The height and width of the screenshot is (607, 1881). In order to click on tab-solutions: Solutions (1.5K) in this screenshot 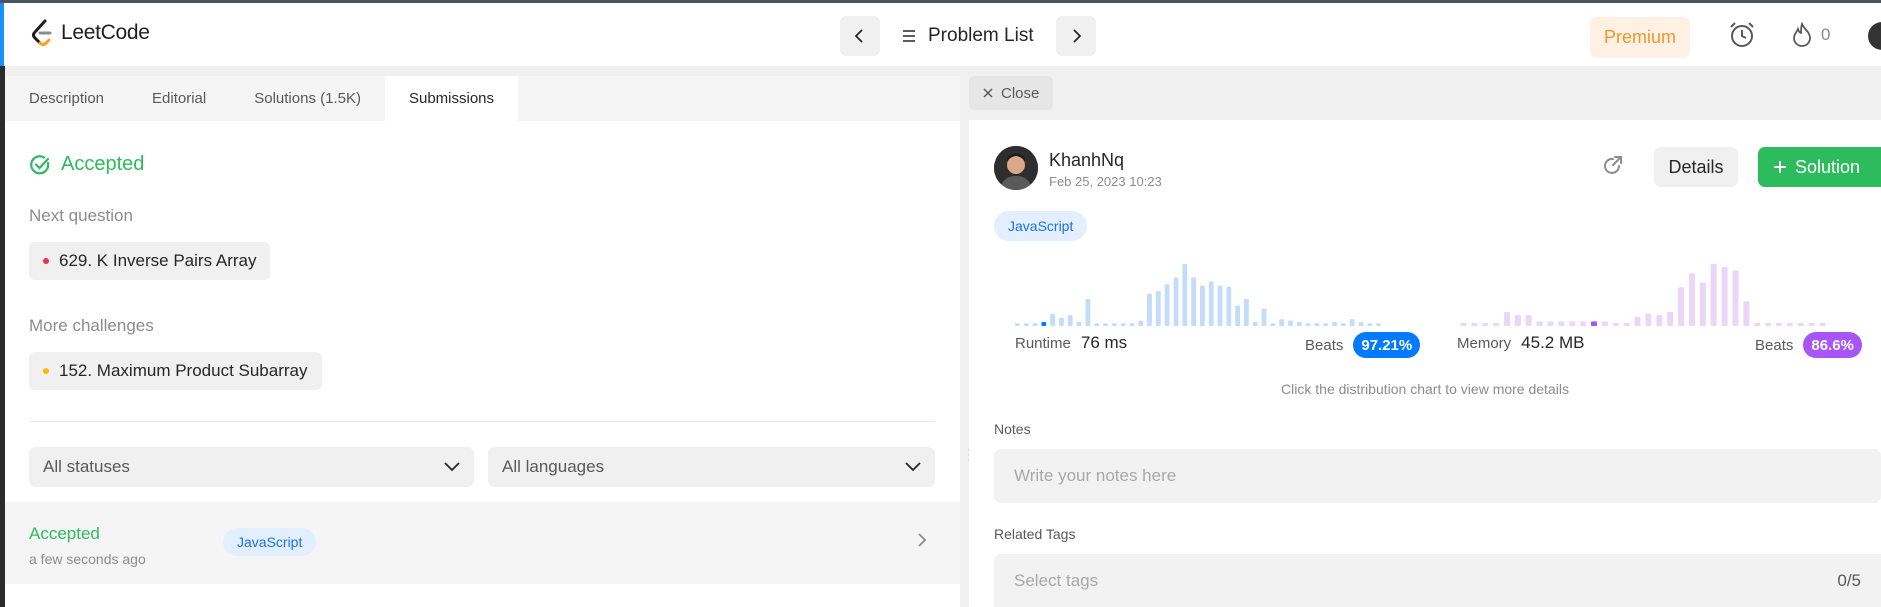, I will do `click(307, 98)`.